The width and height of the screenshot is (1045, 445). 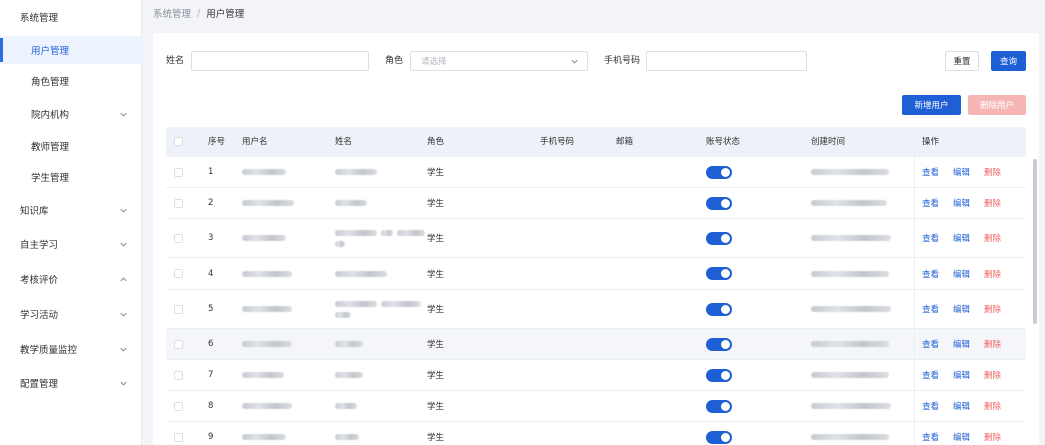 What do you see at coordinates (574, 61) in the screenshot?
I see `chevron-down-icon` at bounding box center [574, 61].